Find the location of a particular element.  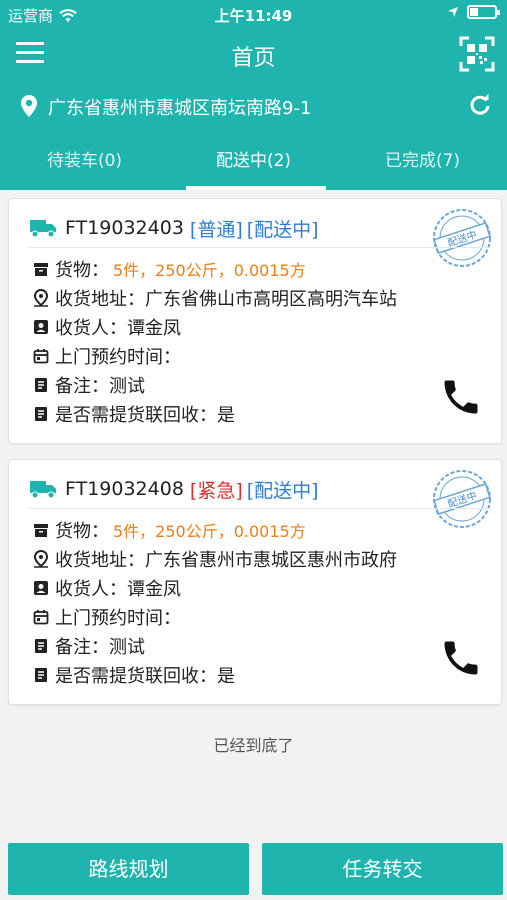

page-title: 首页 is located at coordinates (253, 58).